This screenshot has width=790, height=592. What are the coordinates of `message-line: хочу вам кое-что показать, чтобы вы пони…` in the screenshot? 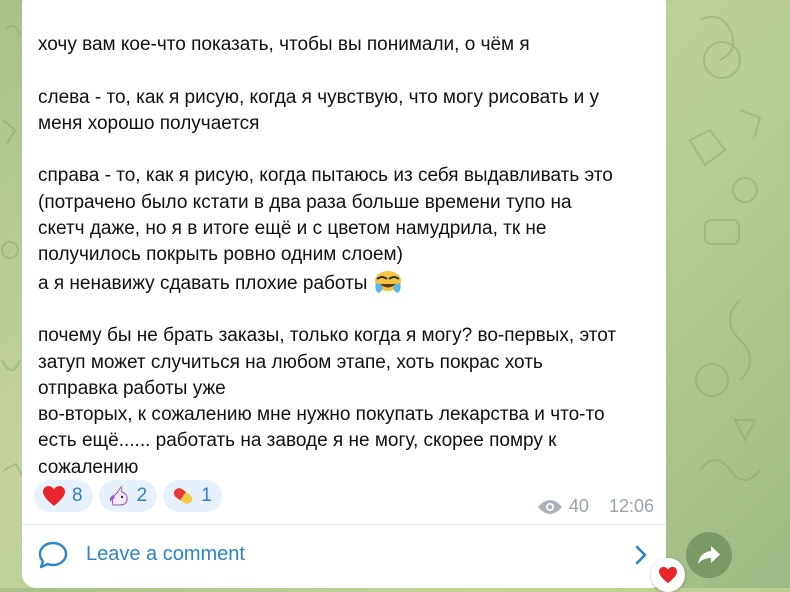 It's located at (284, 44).